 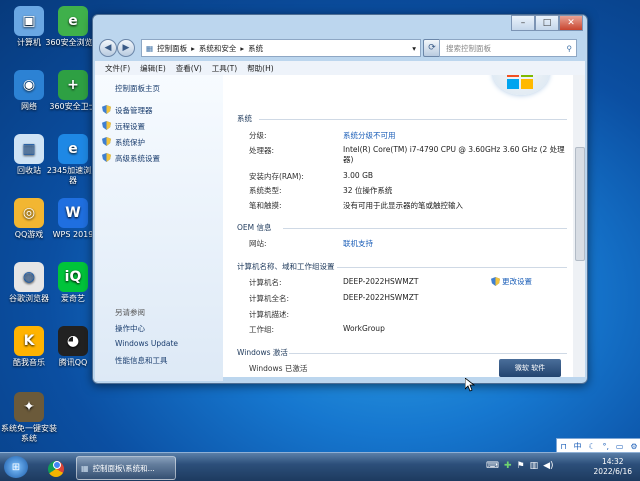 I want to click on workgroup-value: WorkGroup, so click(x=364, y=328).